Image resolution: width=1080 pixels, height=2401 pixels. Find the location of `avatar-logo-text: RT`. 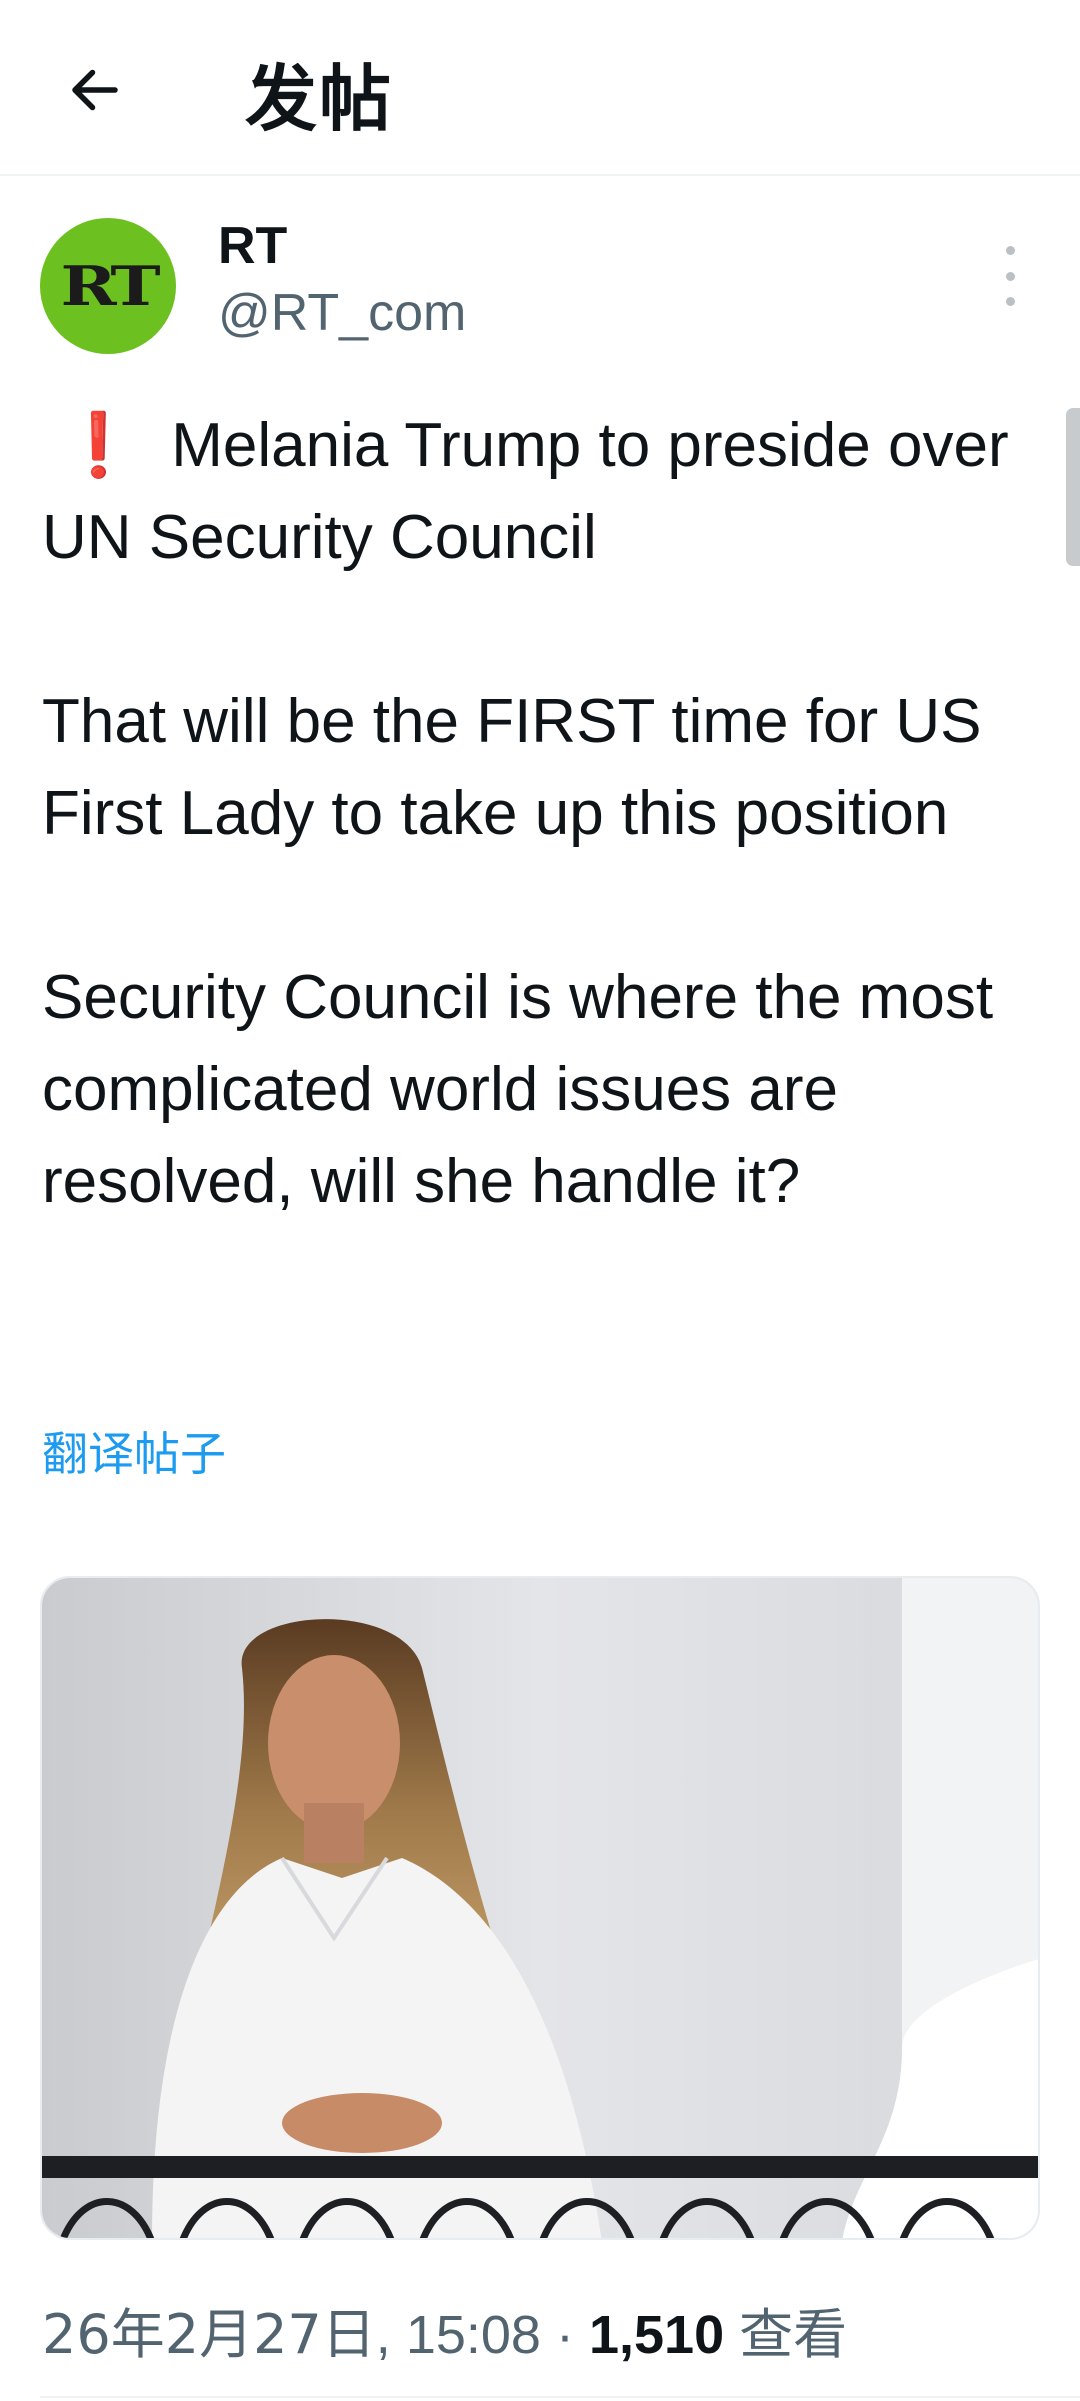

avatar-logo-text: RT is located at coordinates (110, 286).